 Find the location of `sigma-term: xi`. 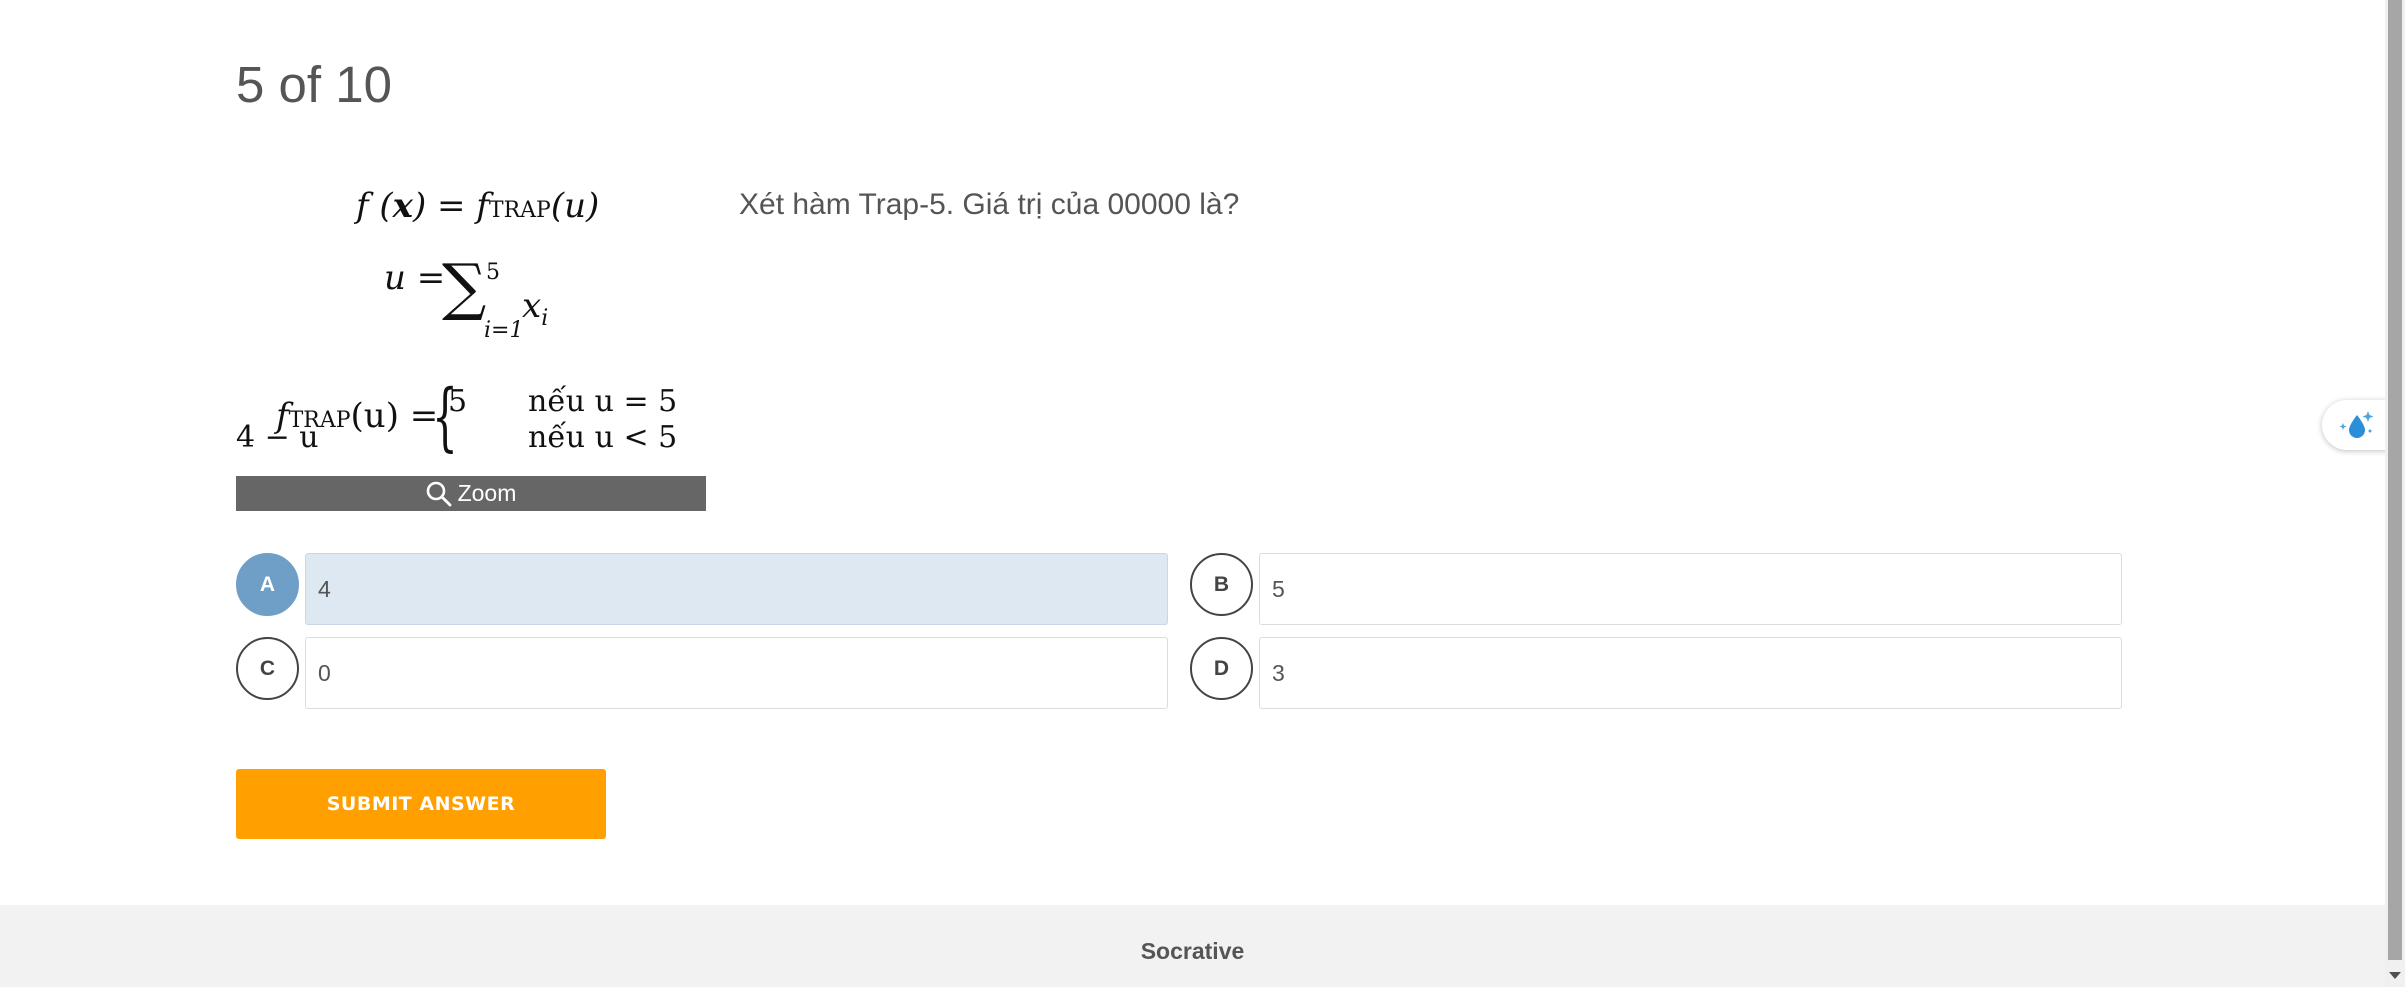

sigma-term: xi is located at coordinates (535, 308).